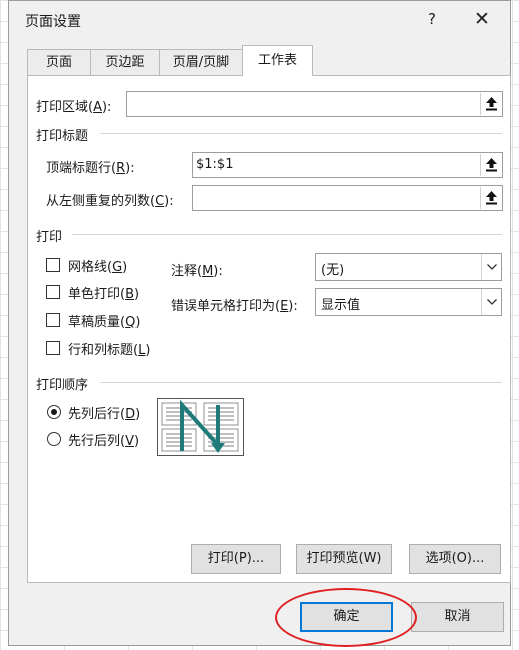 The height and width of the screenshot is (650, 519). What do you see at coordinates (53, 348) in the screenshot?
I see `row-column-headings-checkbox` at bounding box center [53, 348].